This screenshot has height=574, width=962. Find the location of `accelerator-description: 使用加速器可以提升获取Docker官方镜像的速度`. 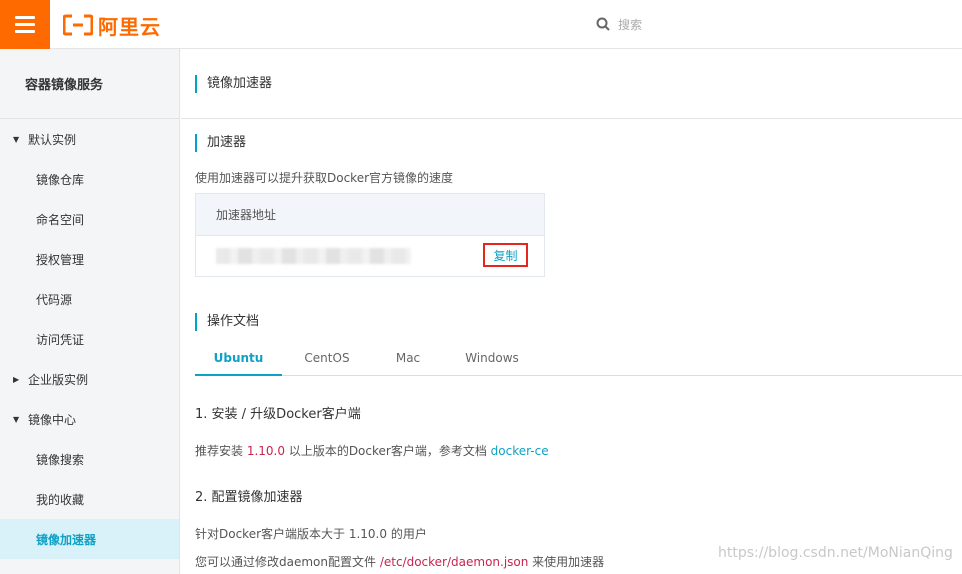

accelerator-description: 使用加速器可以提升获取Docker官方镜像的速度 is located at coordinates (324, 178).